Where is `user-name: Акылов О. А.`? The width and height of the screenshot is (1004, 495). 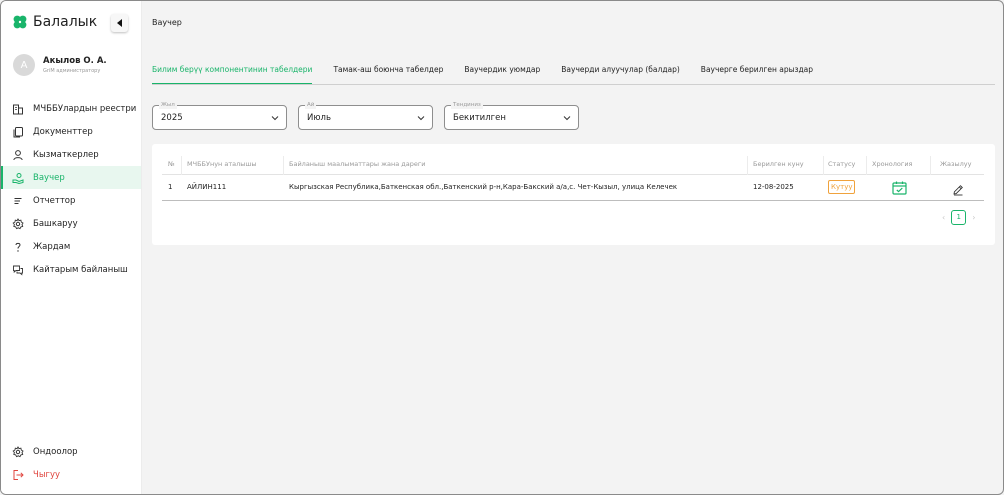 user-name: Акылов О. А. is located at coordinates (75, 61).